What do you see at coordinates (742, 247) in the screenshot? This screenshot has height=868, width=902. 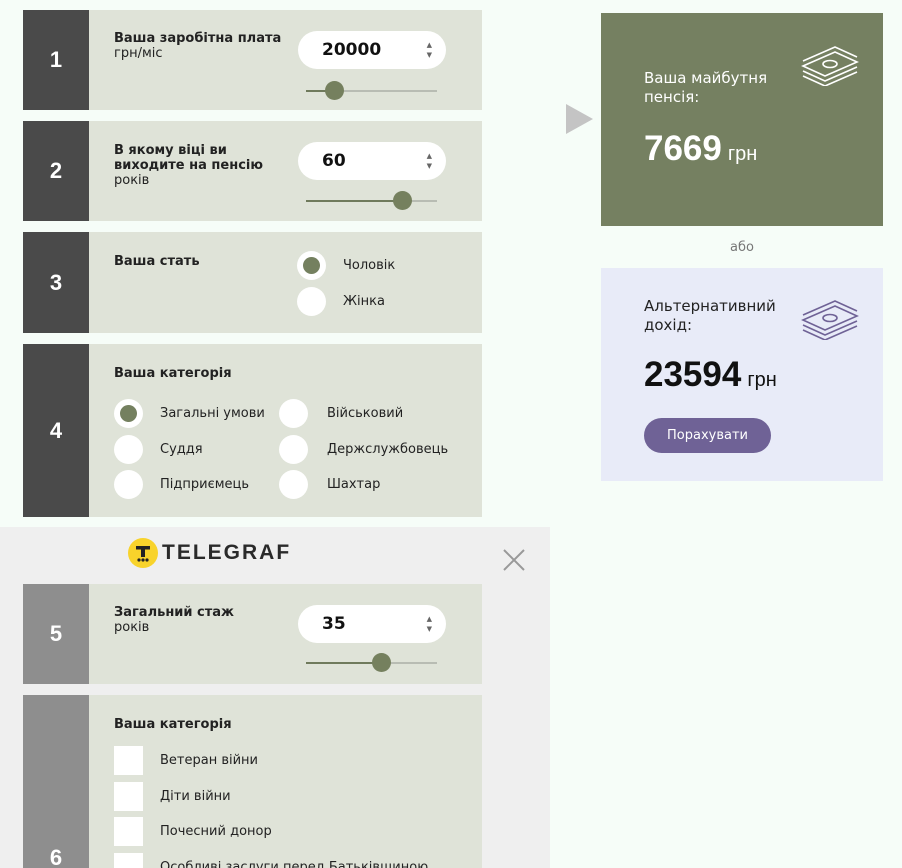 I see `or-separator: або` at bounding box center [742, 247].